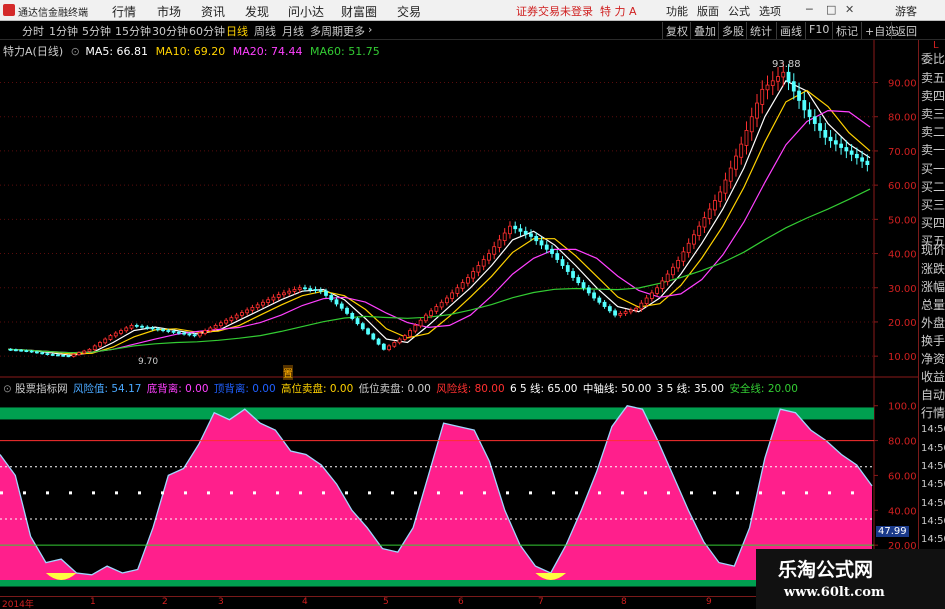 The image size is (945, 609). What do you see at coordinates (760, 30) in the screenshot?
I see `stats-button: 统计` at bounding box center [760, 30].